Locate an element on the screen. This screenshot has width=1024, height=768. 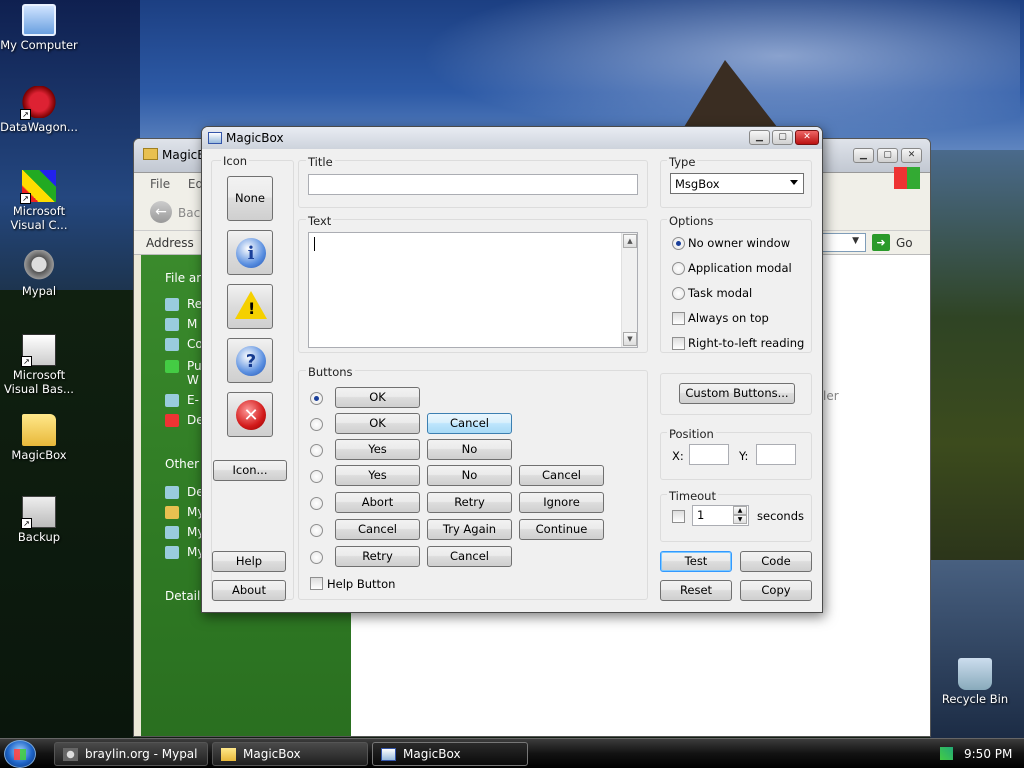
type-select: MsgBox is located at coordinates (737, 183).